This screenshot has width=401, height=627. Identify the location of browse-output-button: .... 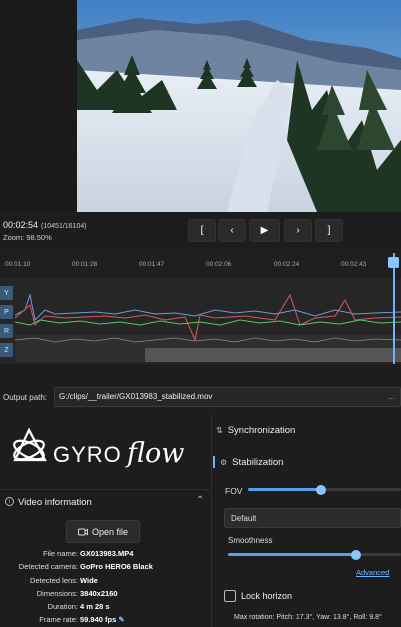
(391, 396).